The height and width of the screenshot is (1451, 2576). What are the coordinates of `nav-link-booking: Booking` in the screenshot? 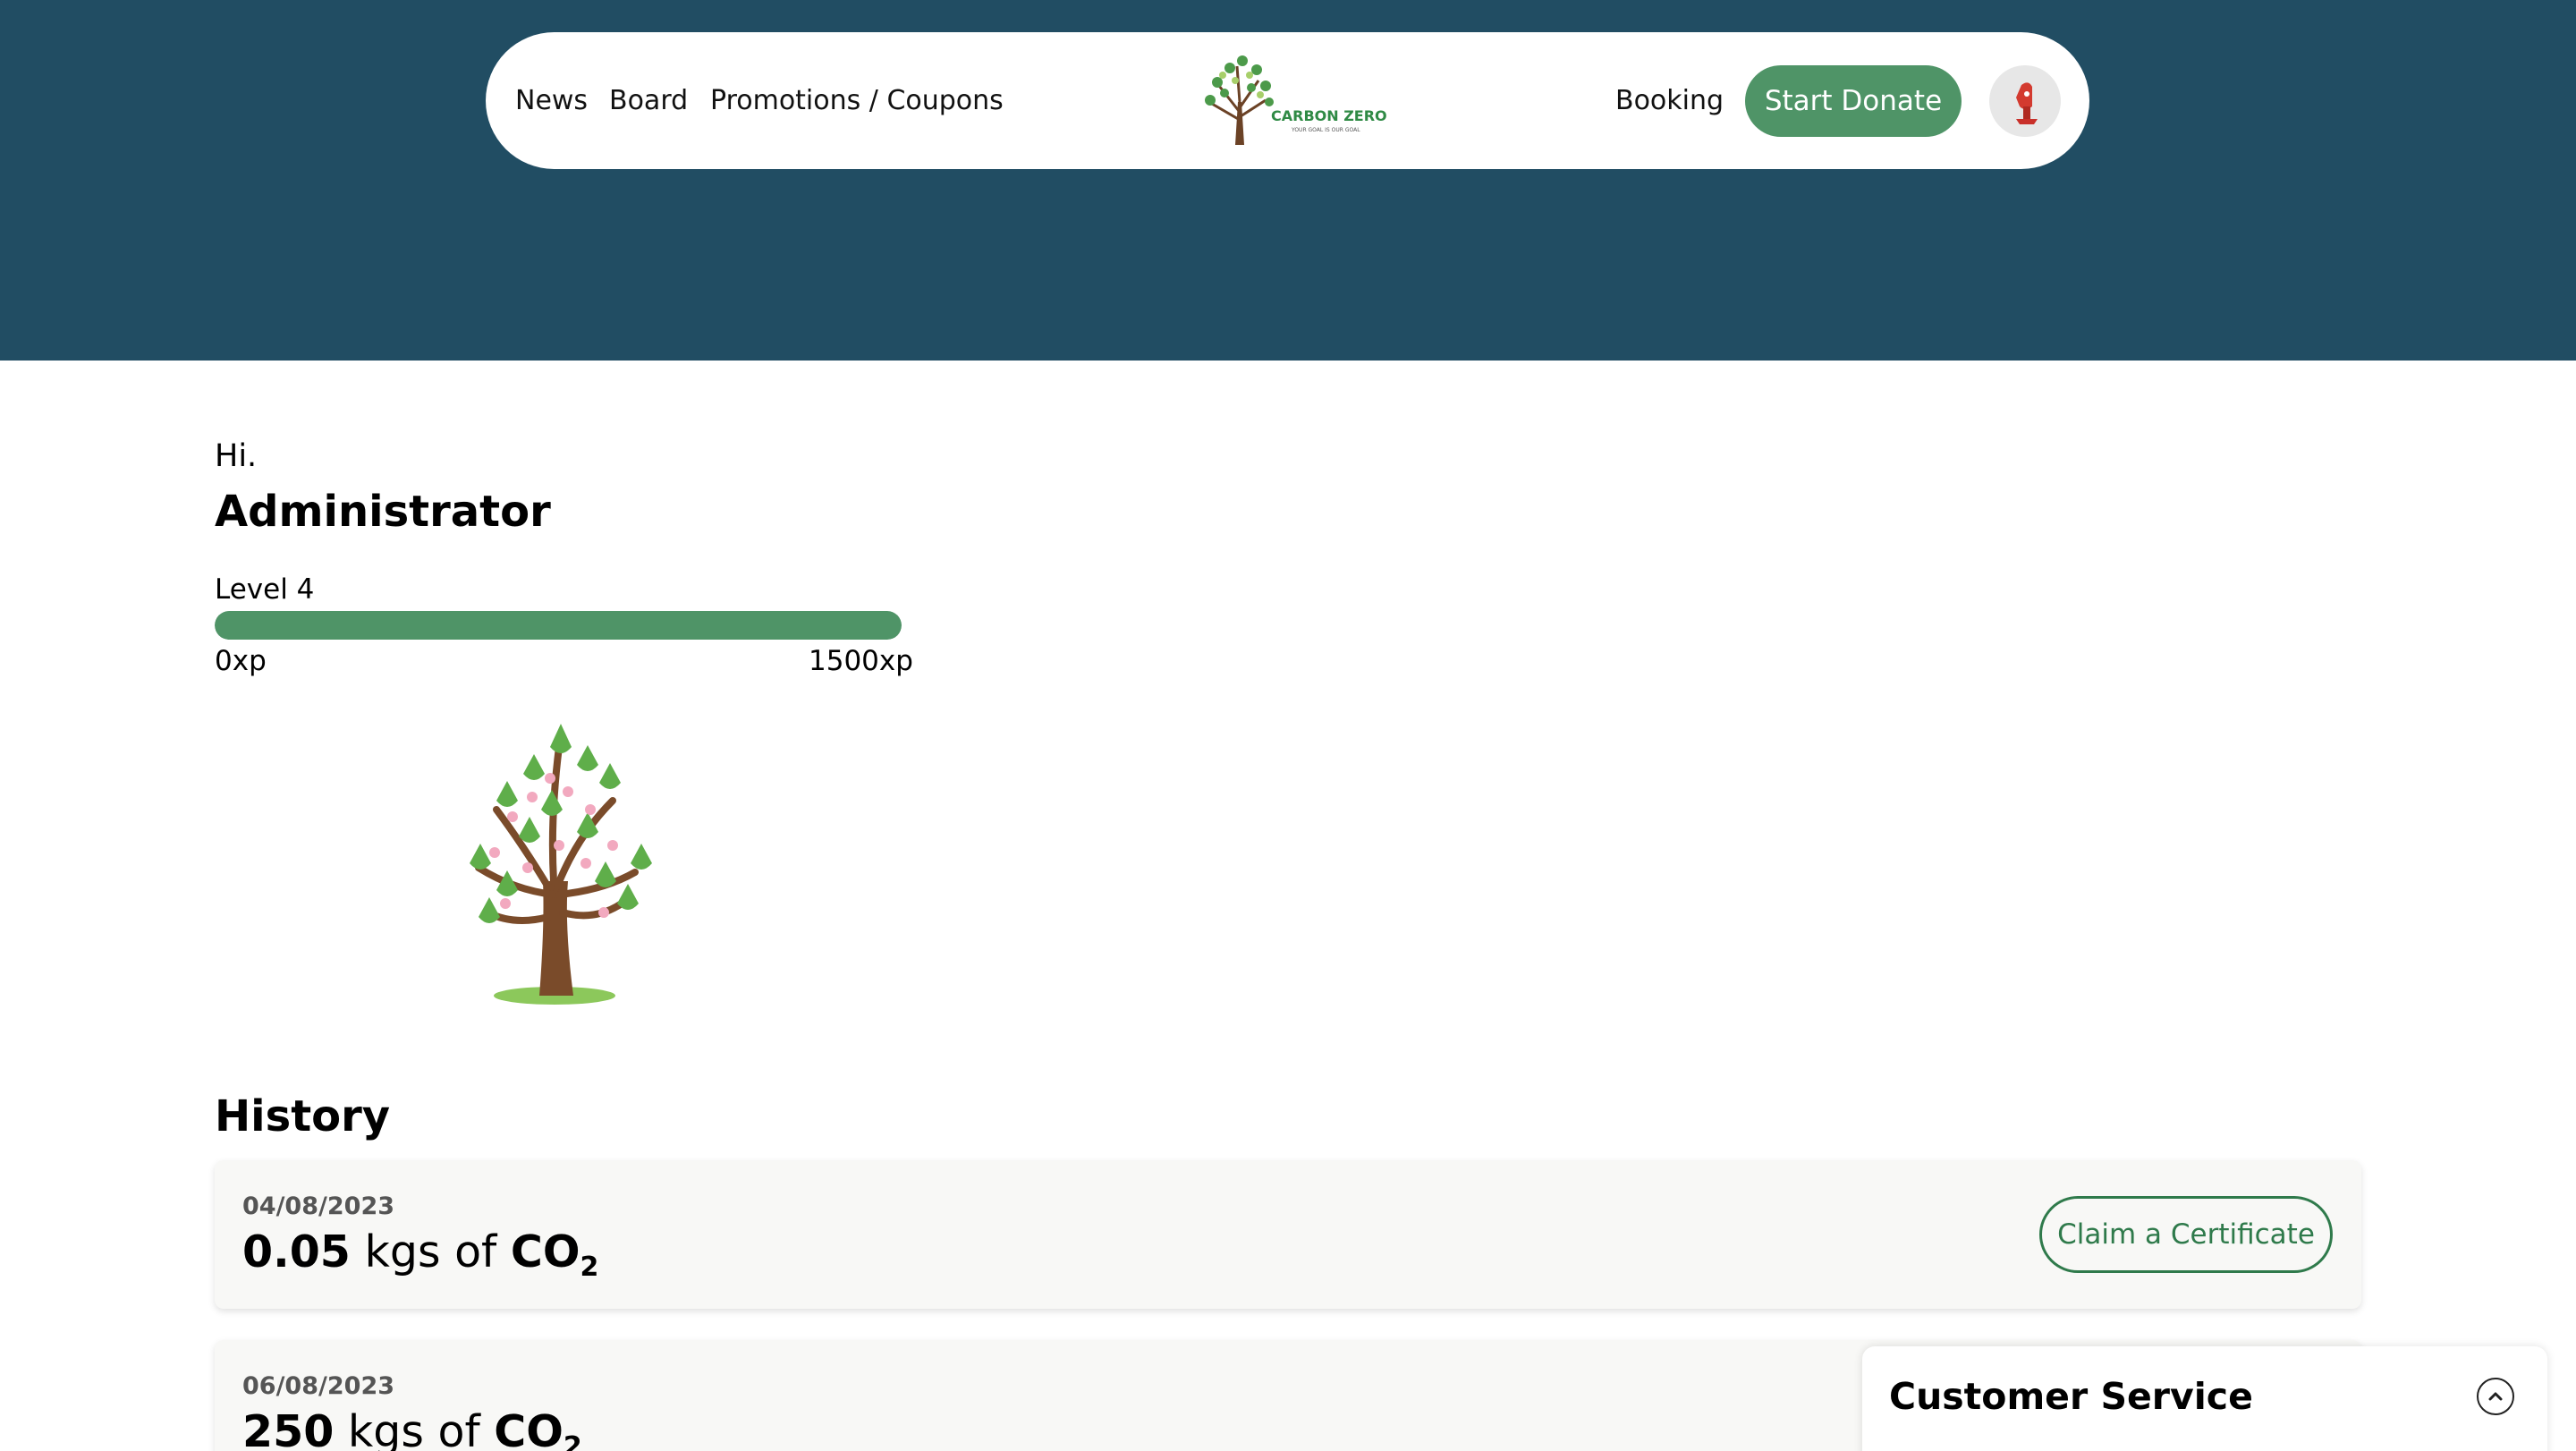 It's located at (1669, 100).